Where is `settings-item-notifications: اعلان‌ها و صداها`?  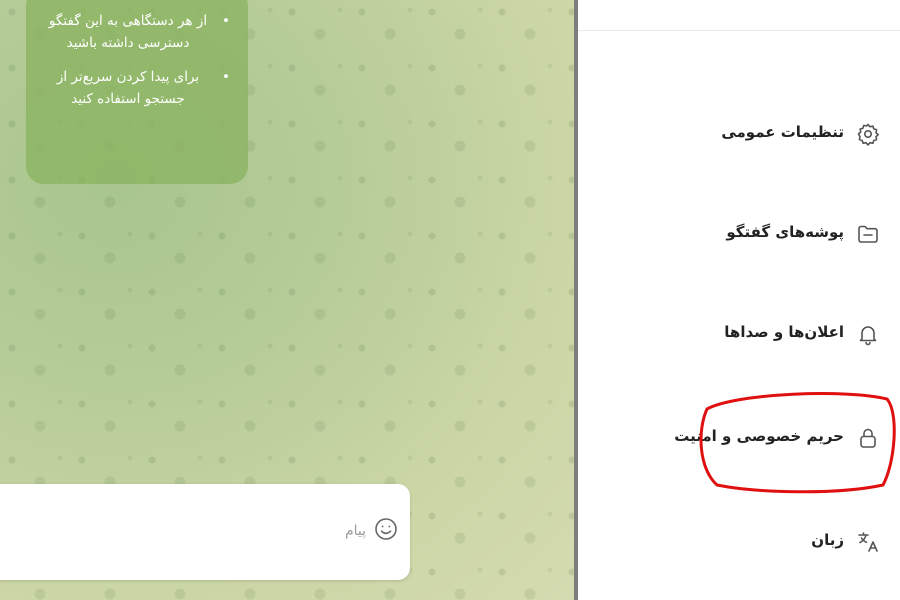
settings-item-notifications: اعلان‌ها و صداها is located at coordinates (739, 334).